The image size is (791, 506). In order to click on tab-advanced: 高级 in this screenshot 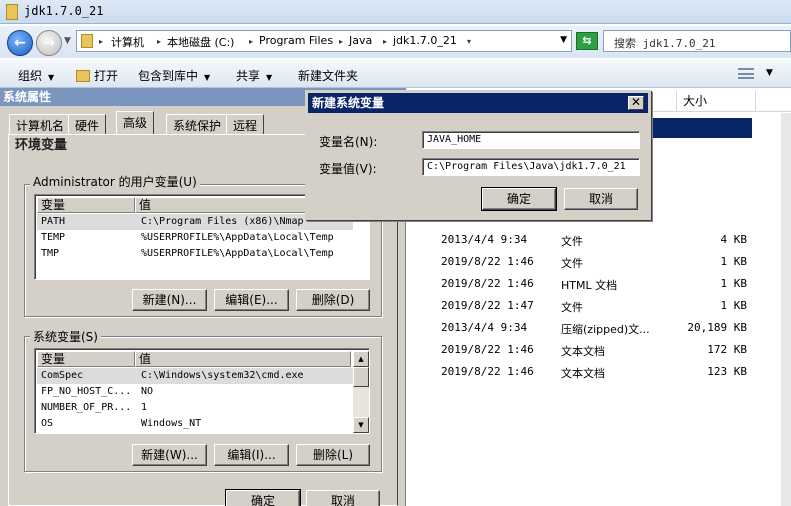, I will do `click(135, 122)`.